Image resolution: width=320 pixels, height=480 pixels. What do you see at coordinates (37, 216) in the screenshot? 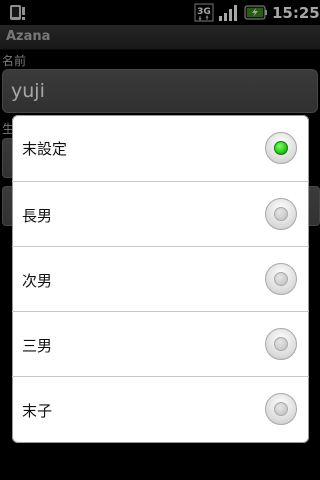
I see `option-label: 長男` at bounding box center [37, 216].